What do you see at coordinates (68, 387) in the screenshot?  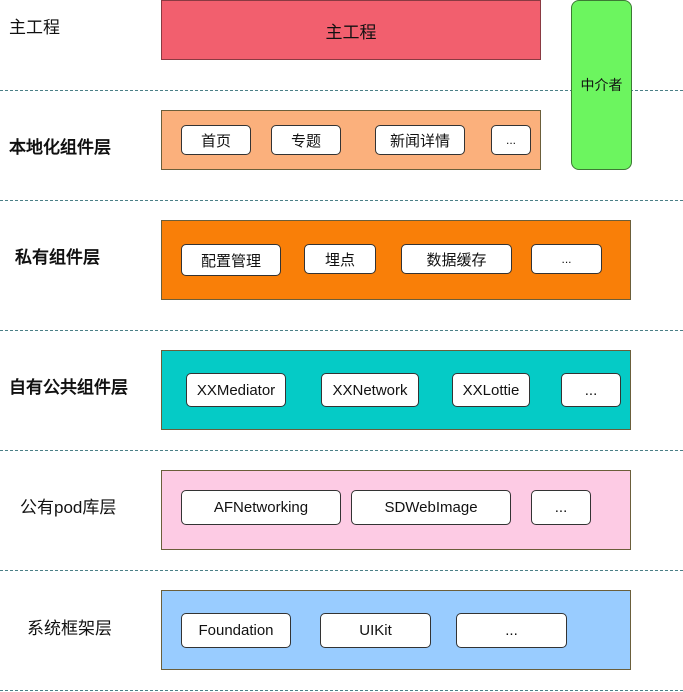 I see `layer-label-own-public: 自有公共组件层` at bounding box center [68, 387].